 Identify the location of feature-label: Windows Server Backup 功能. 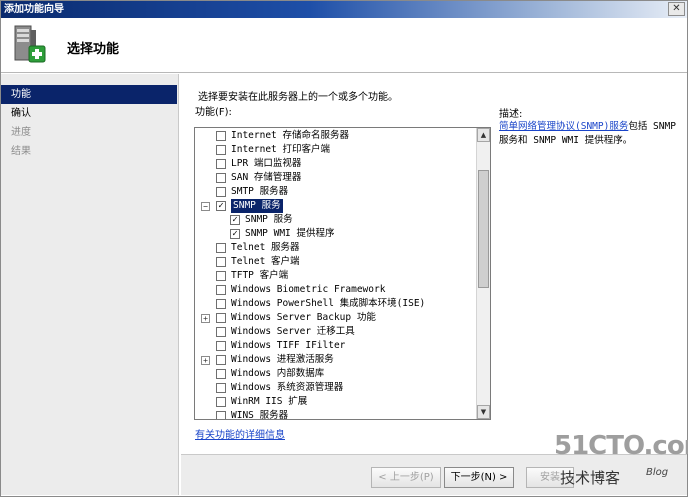
(303, 317).